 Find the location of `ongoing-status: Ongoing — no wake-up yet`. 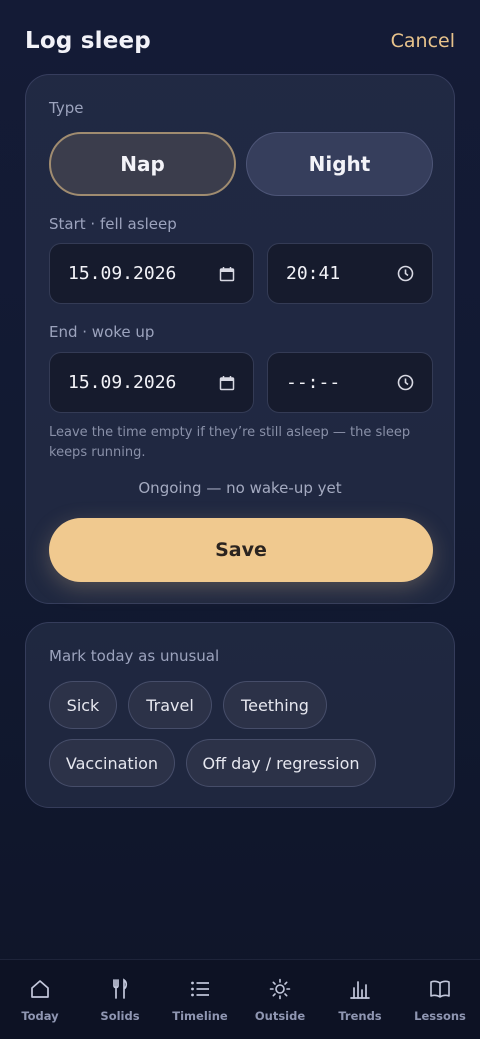

ongoing-status: Ongoing — no wake-up yet is located at coordinates (240, 488).